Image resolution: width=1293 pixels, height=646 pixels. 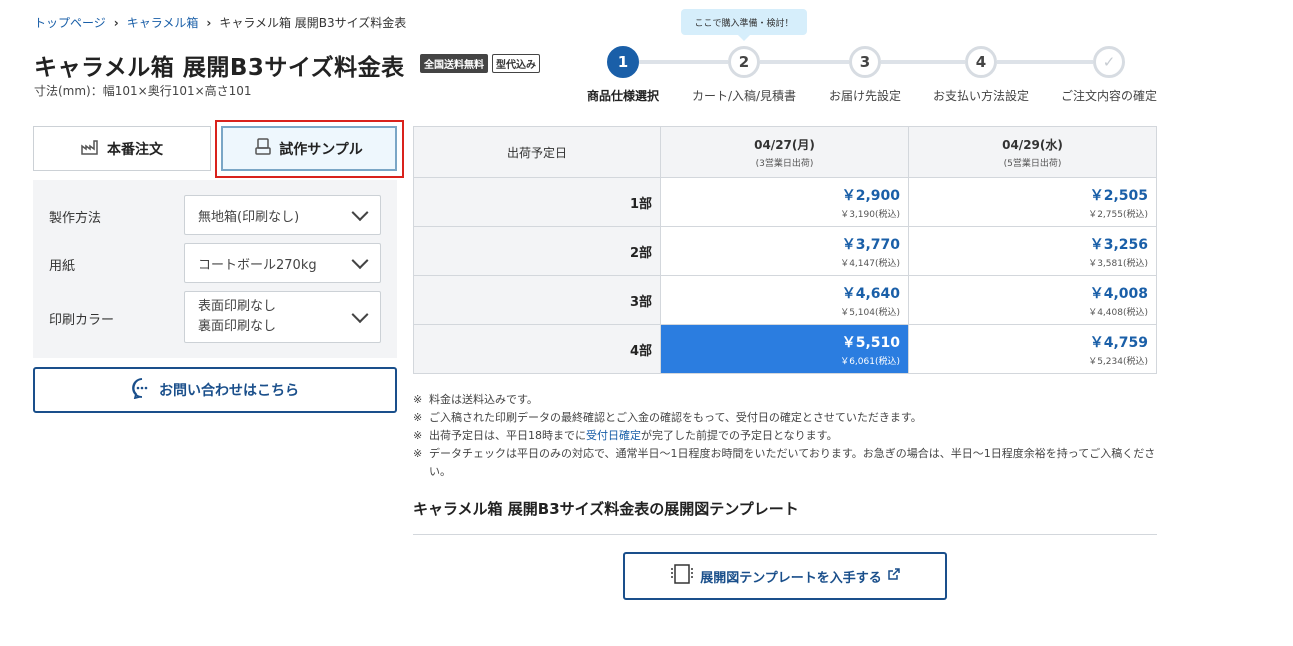 What do you see at coordinates (744, 25) in the screenshot?
I see `step-tooltip: ここで購入準備・検討！` at bounding box center [744, 25].